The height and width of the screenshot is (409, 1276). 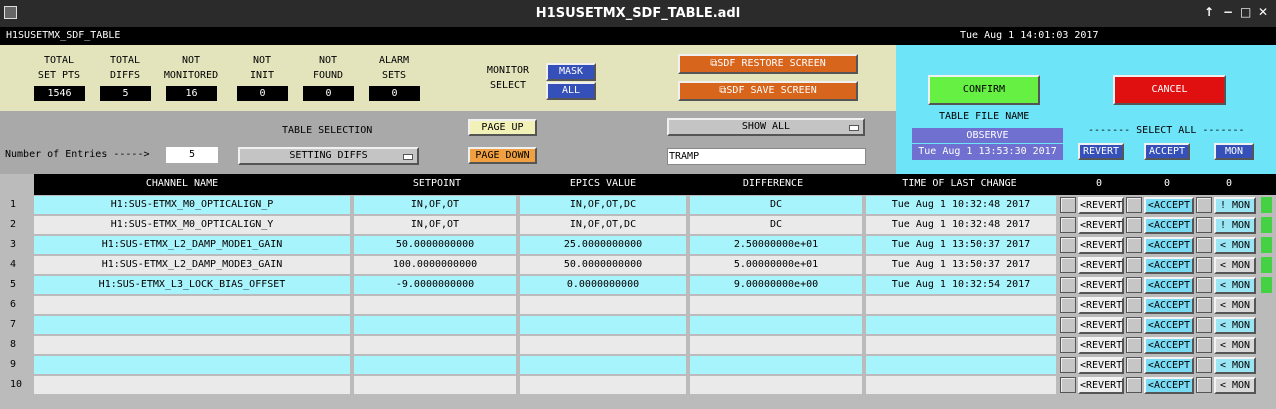 What do you see at coordinates (1234, 151) in the screenshot?
I see `mon-all-button: MON` at bounding box center [1234, 151].